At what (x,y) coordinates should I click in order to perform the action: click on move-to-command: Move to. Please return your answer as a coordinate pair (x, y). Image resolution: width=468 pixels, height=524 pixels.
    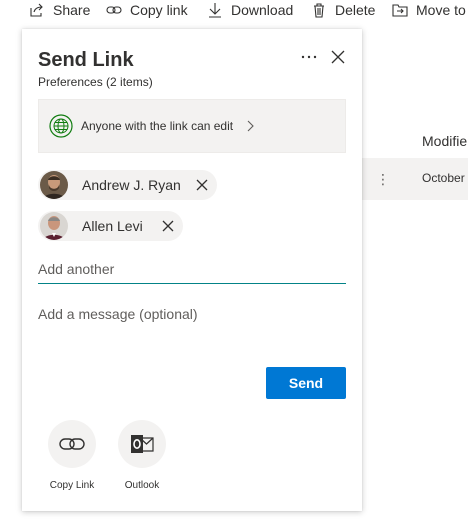
    Looking at the image, I should click on (429, 10).